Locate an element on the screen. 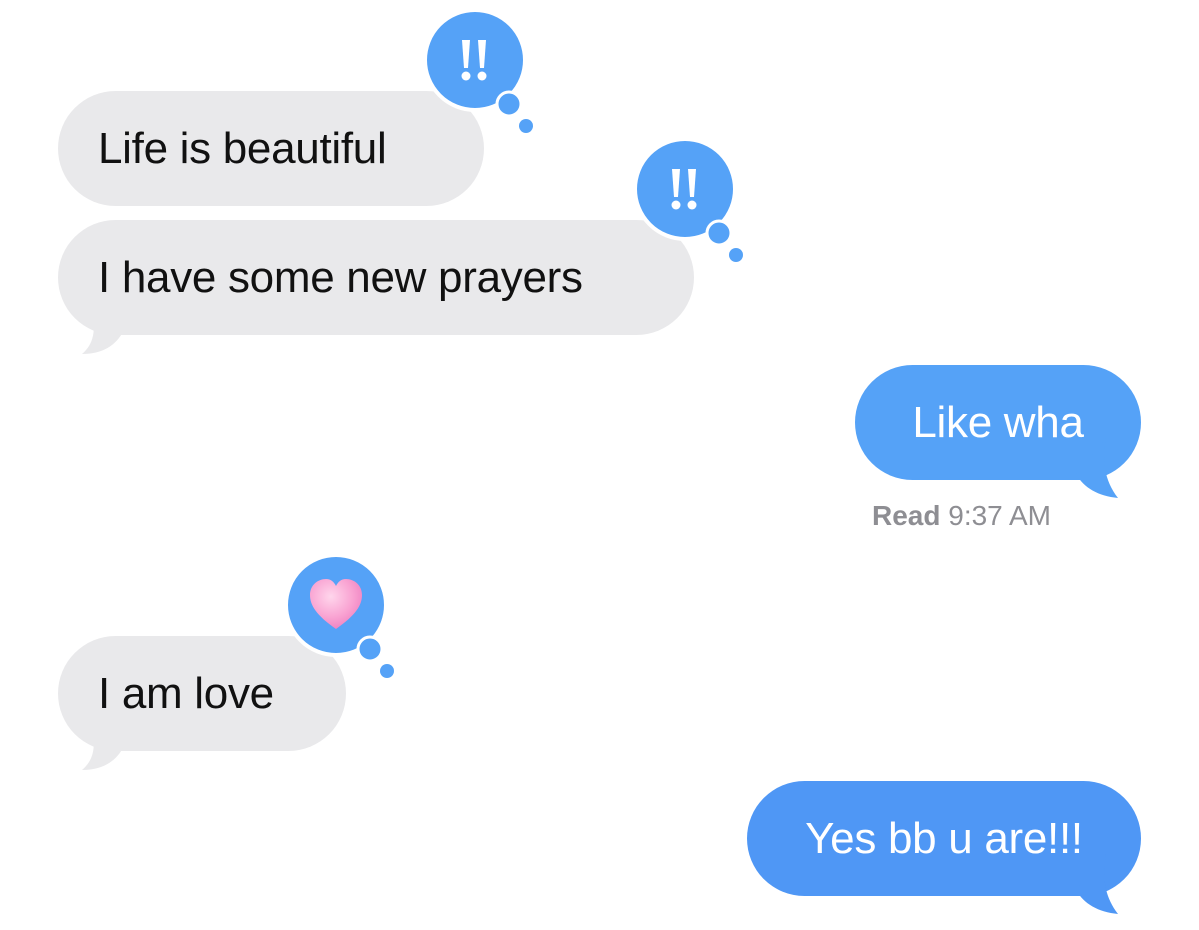  message-bubble-incoming: Life is beautiful is located at coordinates (271, 148).